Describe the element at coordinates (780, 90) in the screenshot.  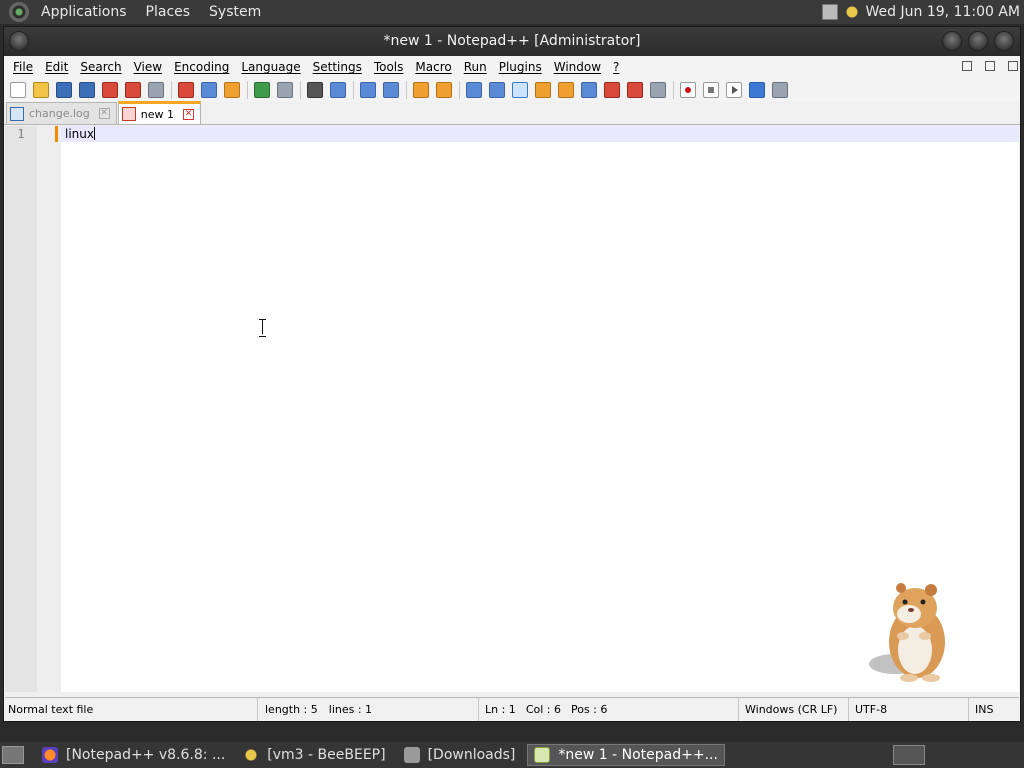
I see `save-macro-icon` at that location.